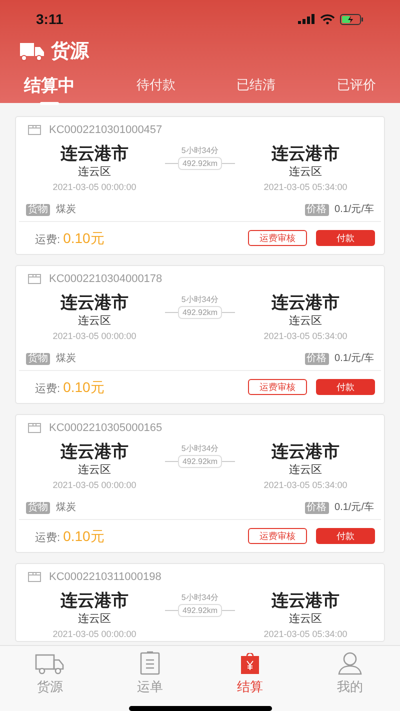 The width and height of the screenshot is (400, 711). Describe the element at coordinates (49, 88) in the screenshot. I see `tab: 结算中` at that location.